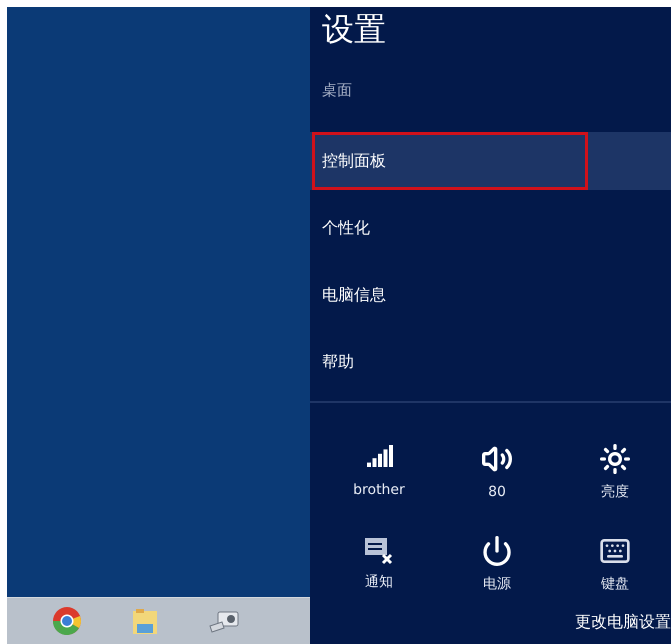  What do you see at coordinates (379, 490) in the screenshot?
I see `quick-setting-label: brother` at bounding box center [379, 490].